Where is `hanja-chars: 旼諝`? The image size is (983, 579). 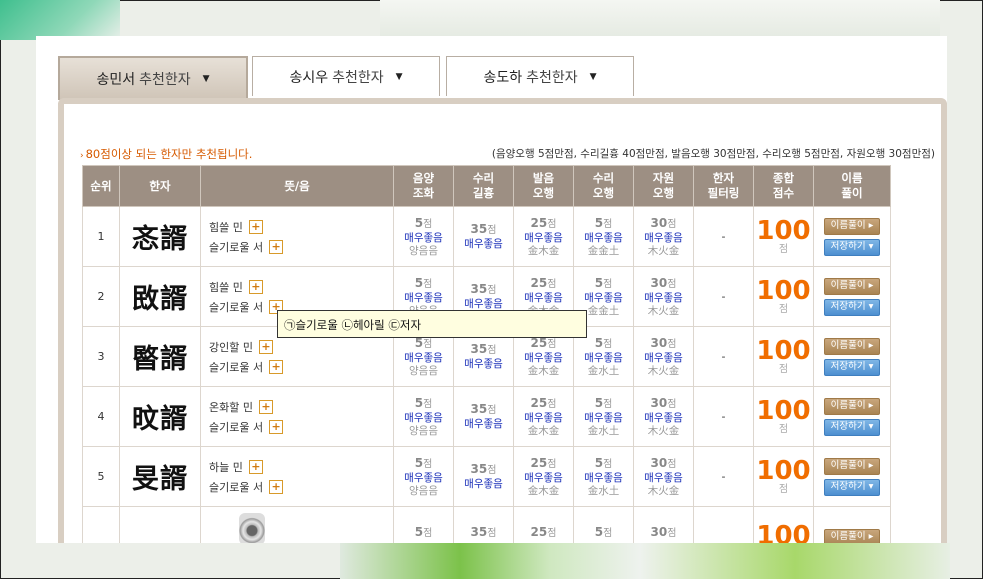
hanja-chars: 旼諝 is located at coordinates (160, 419).